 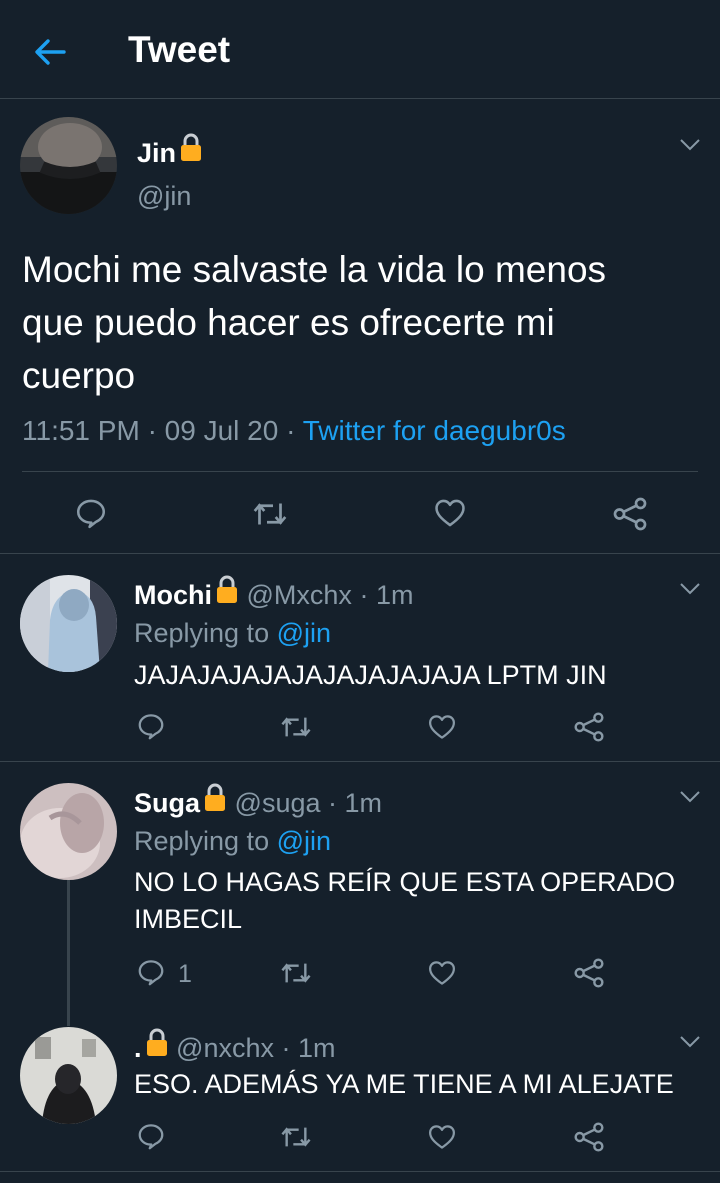 I want to click on reply-text-line: ESO. ADEMÁS YA ME TIENE A MI ALEJATE, so click(x=404, y=1084).